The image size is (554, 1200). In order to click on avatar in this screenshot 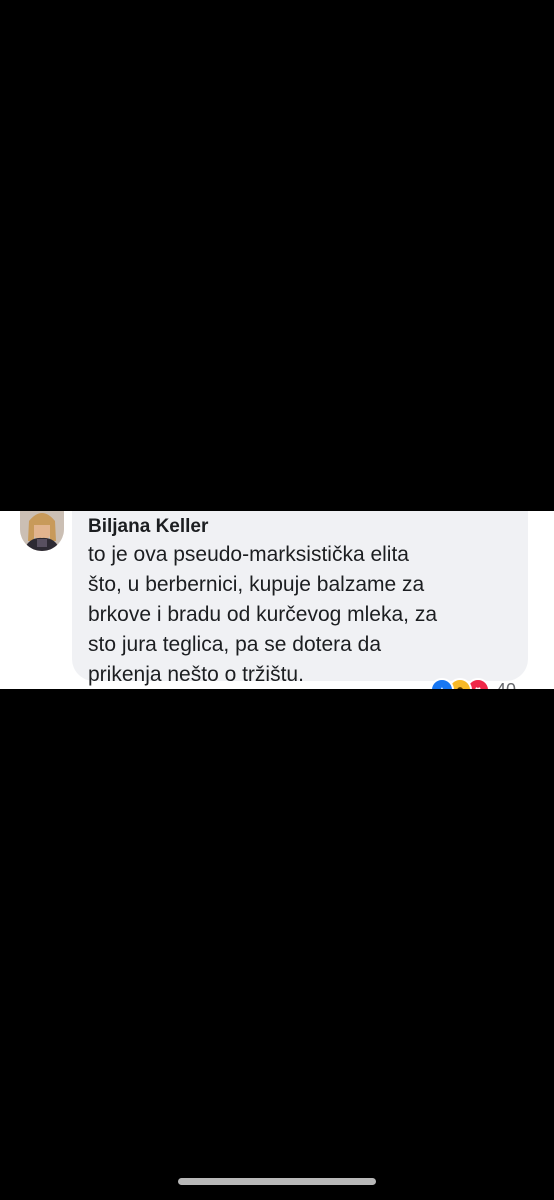, I will do `click(42, 531)`.